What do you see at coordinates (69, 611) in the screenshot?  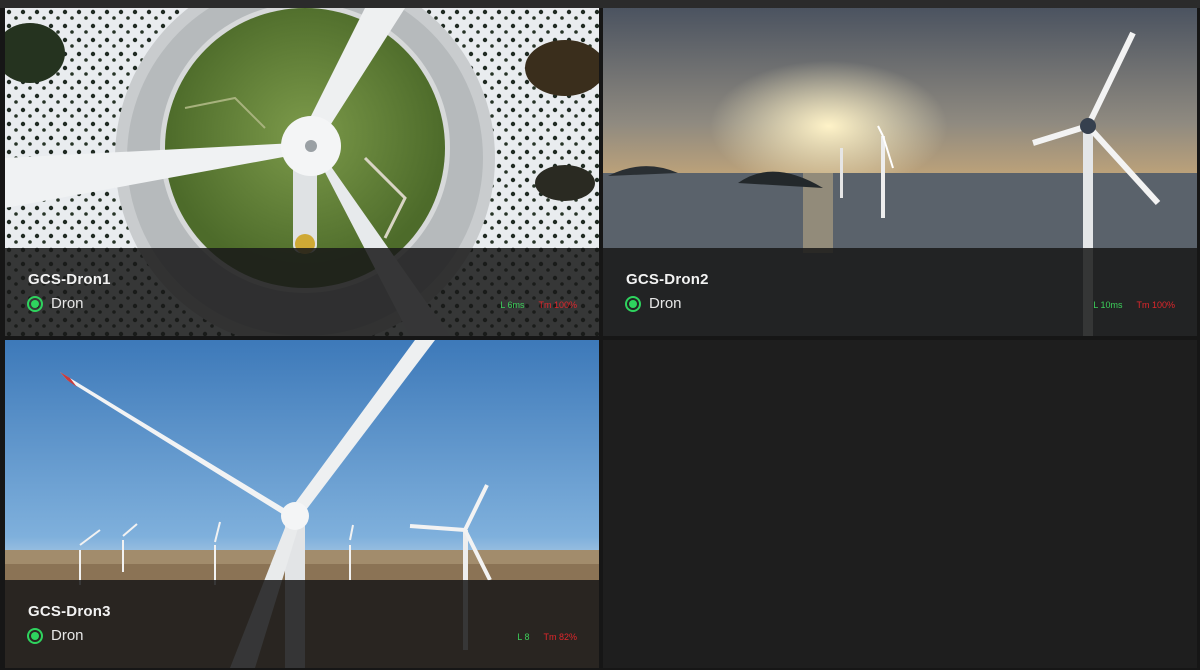 I see `feed-title: GCS-Dron3` at bounding box center [69, 611].